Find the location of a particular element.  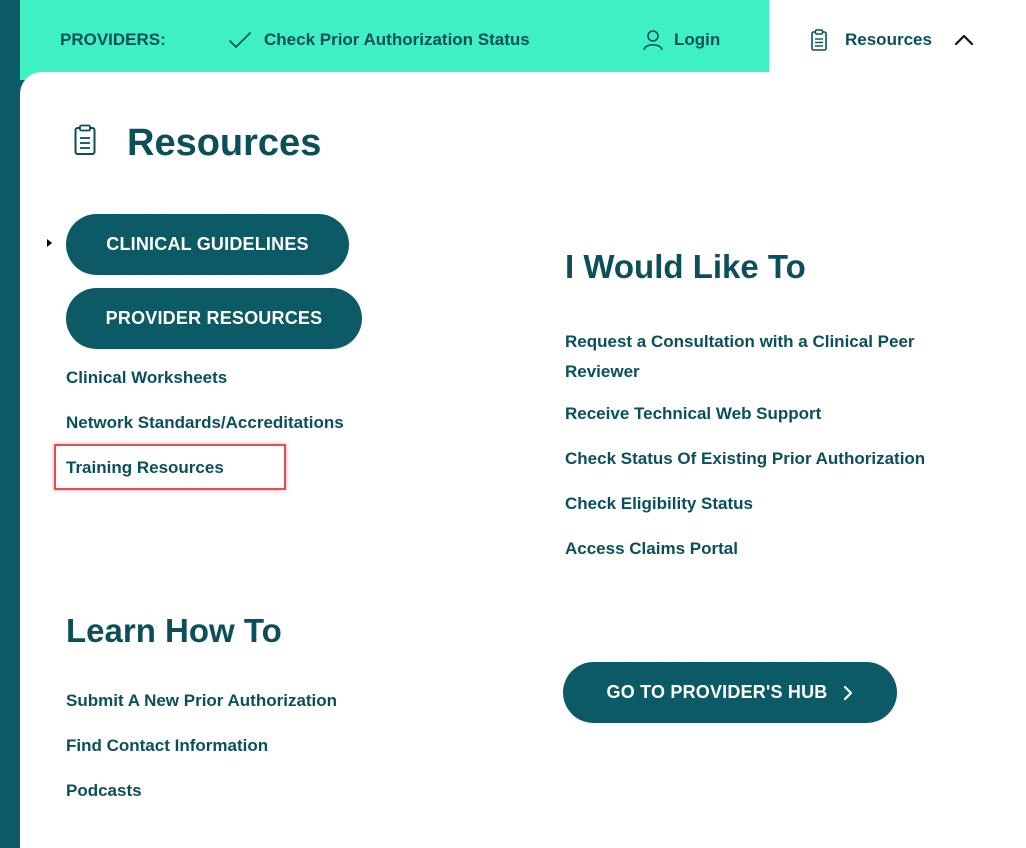

claims-portal-link: Access Claims Portal is located at coordinates (651, 549).